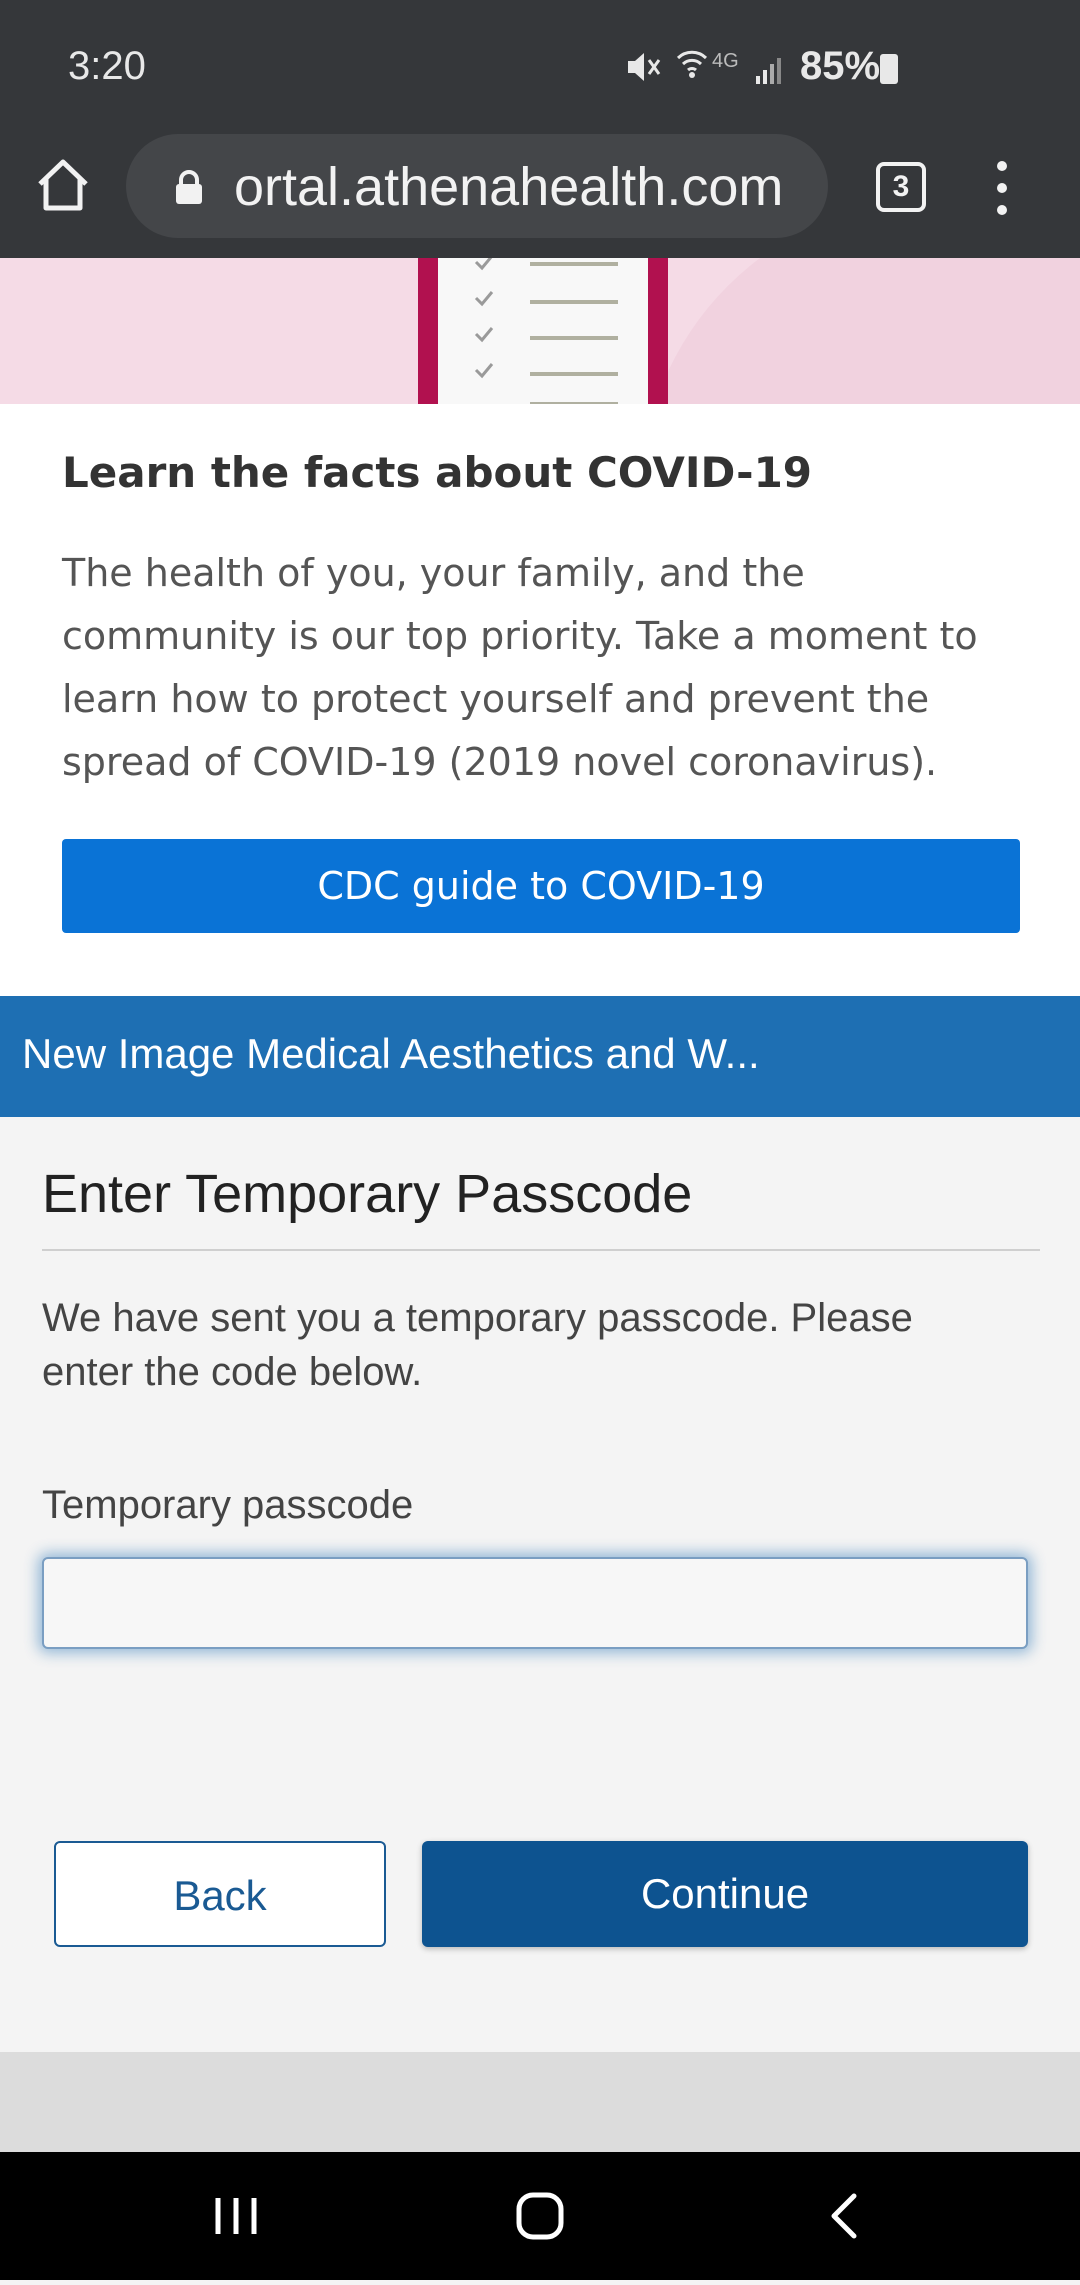 This screenshot has height=2285, width=1080. I want to click on mute-icon, so click(644, 69).